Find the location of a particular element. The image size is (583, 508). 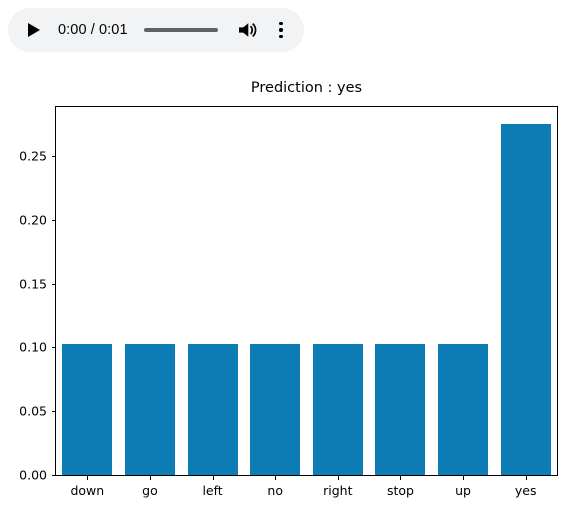

volume-high-icon is located at coordinates (247, 30).